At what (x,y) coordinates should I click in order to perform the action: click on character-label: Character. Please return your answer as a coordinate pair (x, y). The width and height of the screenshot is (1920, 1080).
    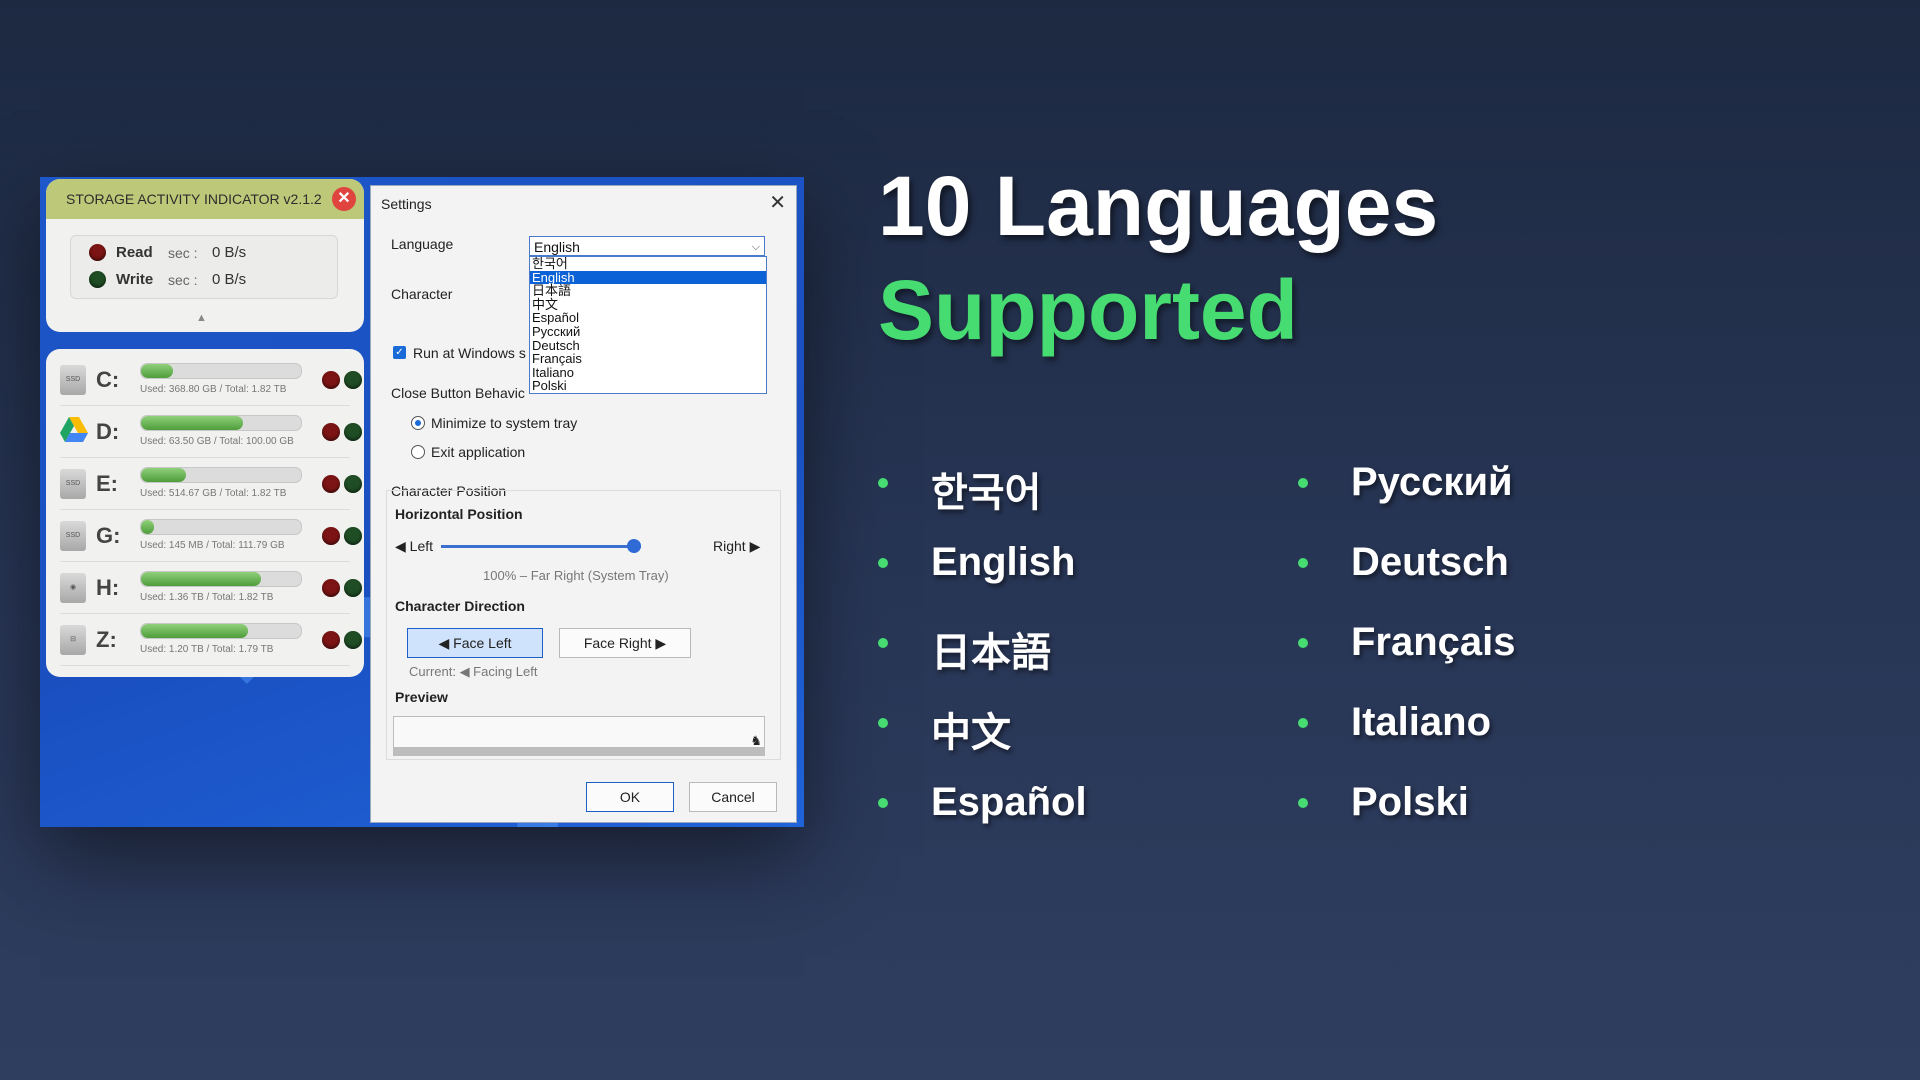
    Looking at the image, I should click on (422, 294).